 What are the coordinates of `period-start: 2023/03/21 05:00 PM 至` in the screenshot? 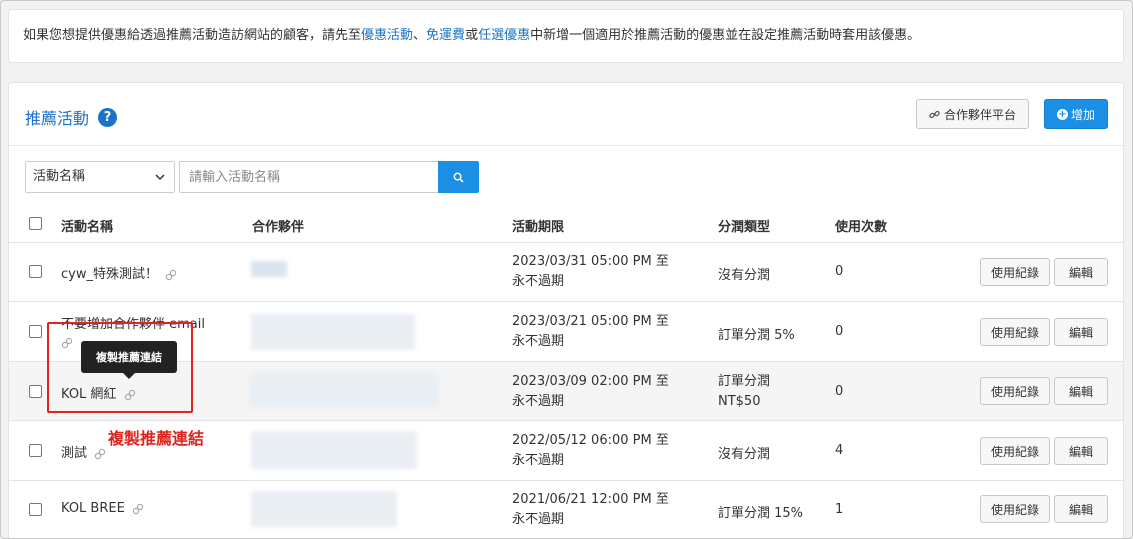 It's located at (590, 321).